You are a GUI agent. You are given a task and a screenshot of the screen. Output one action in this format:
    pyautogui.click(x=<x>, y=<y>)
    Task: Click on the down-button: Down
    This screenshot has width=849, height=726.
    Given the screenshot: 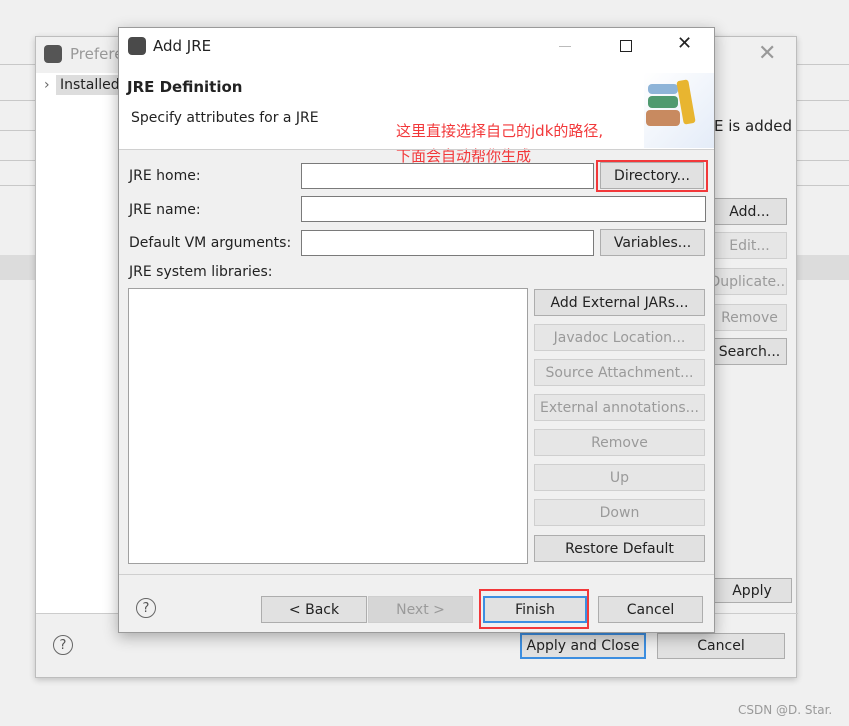 What is the action you would take?
    pyautogui.click(x=619, y=512)
    